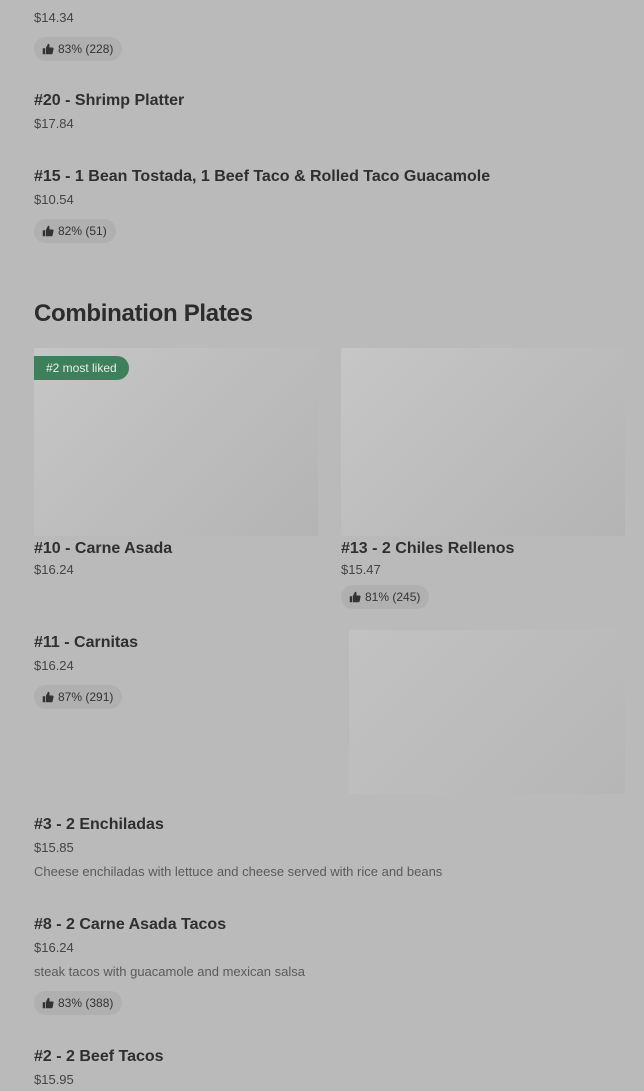 The height and width of the screenshot is (1091, 644). What do you see at coordinates (86, 49) in the screenshot?
I see `rating-text: 83% (228)` at bounding box center [86, 49].